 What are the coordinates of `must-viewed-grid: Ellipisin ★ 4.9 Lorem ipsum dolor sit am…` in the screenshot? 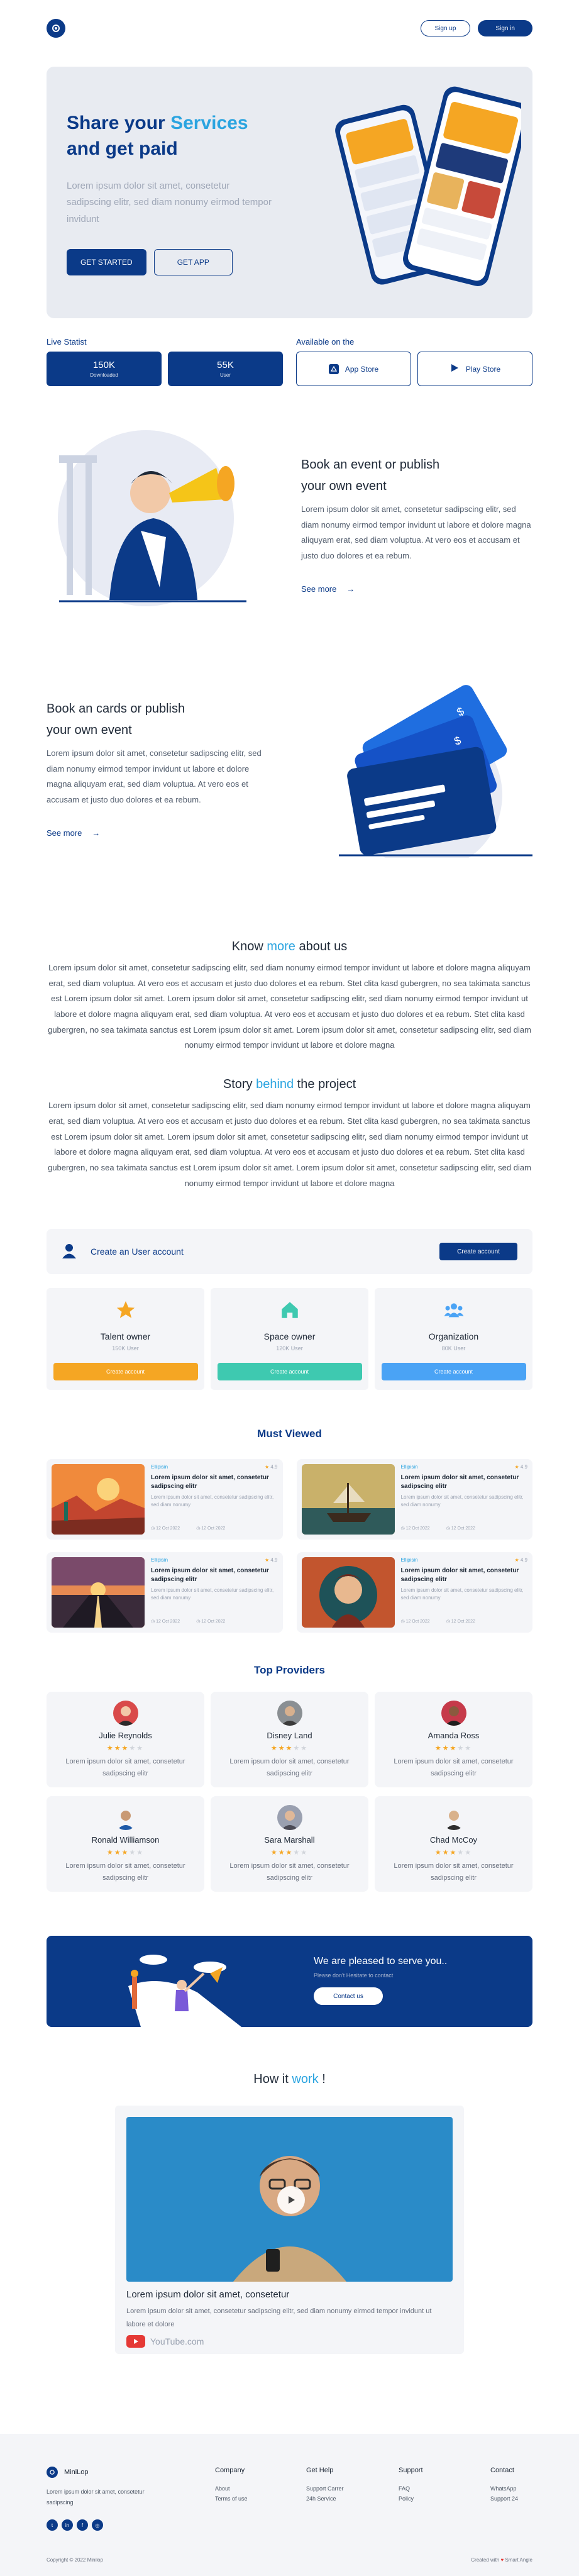 It's located at (289, 1546).